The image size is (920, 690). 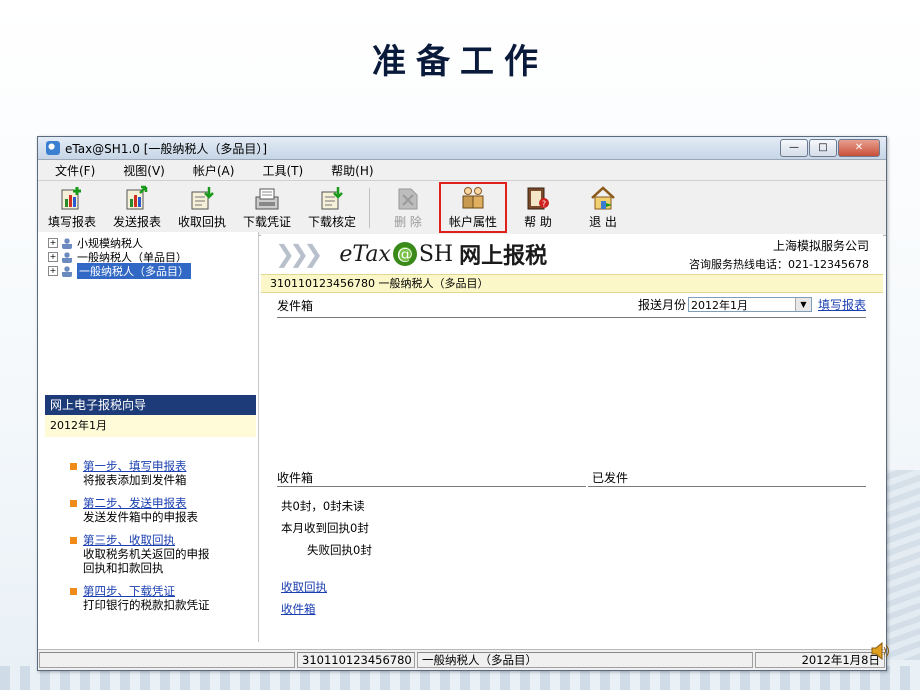 What do you see at coordinates (201, 222) in the screenshot?
I see `toolbar-label: 收取回执` at bounding box center [201, 222].